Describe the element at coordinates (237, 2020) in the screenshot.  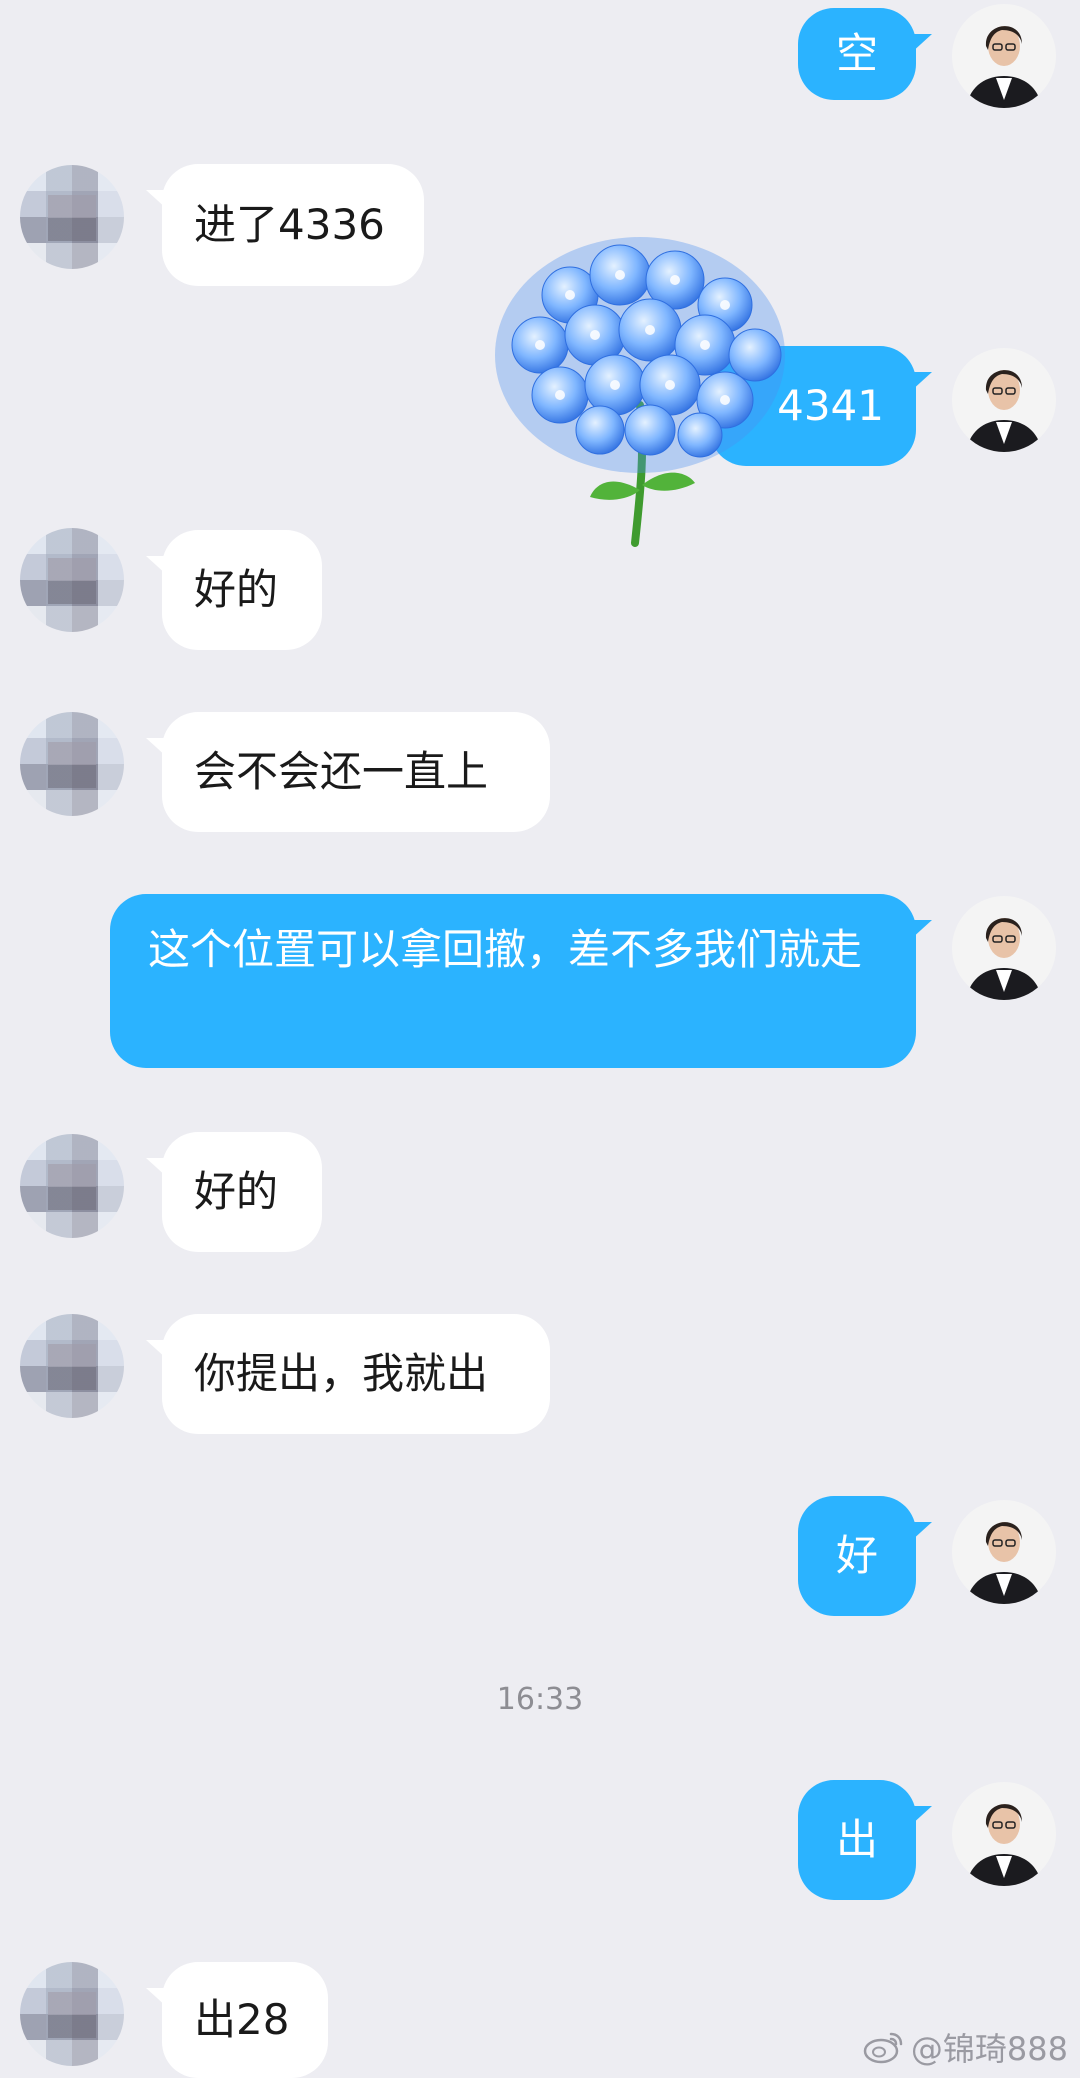
I see `incoming-message-bubble: 出28` at that location.